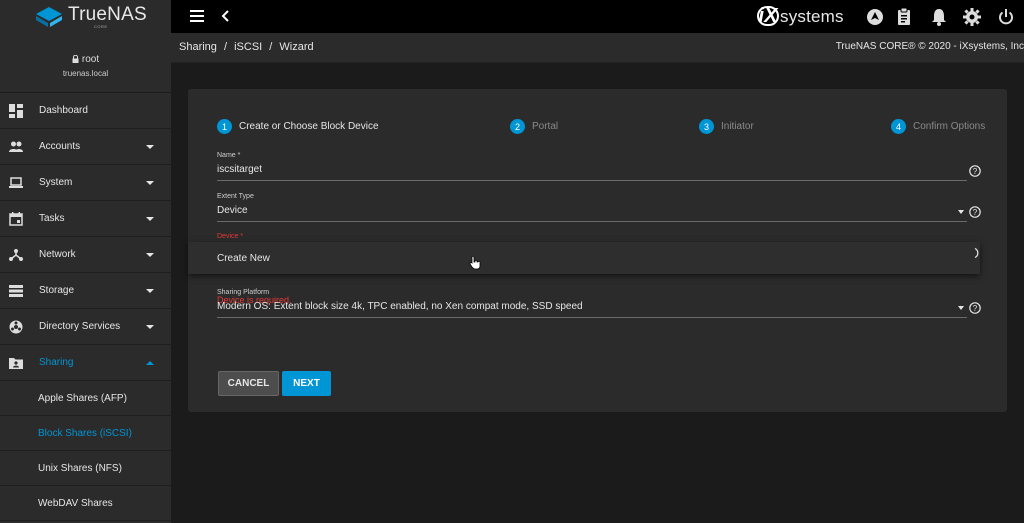  I want to click on top-bar: TrueNAS CORE iX systems, so click(512, 16).